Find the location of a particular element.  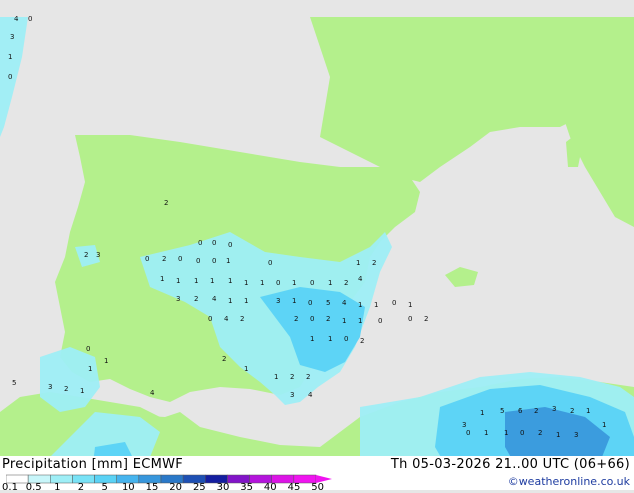

valid-time: Th 05-03-2026 21..00 UTC (06+66) is located at coordinates (510, 464).